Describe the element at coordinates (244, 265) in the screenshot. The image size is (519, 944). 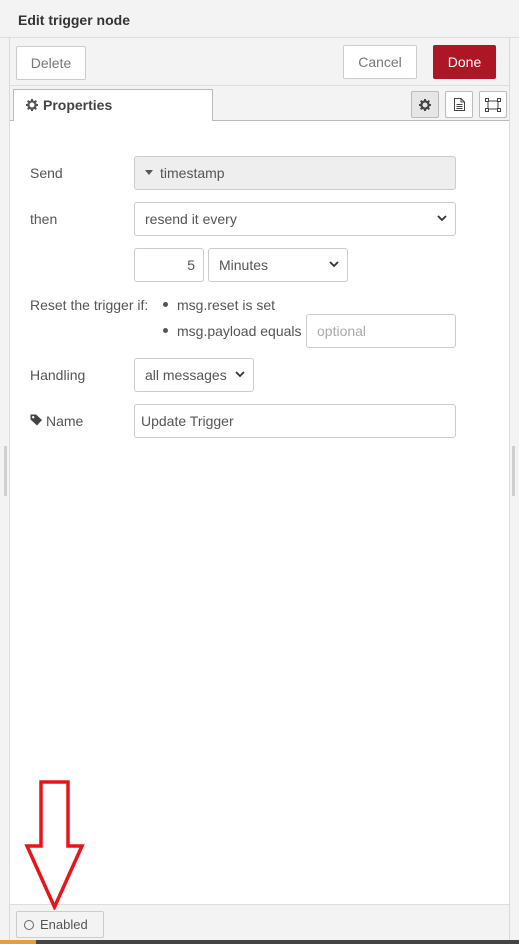
I see `interval-units-value: Minutes` at that location.